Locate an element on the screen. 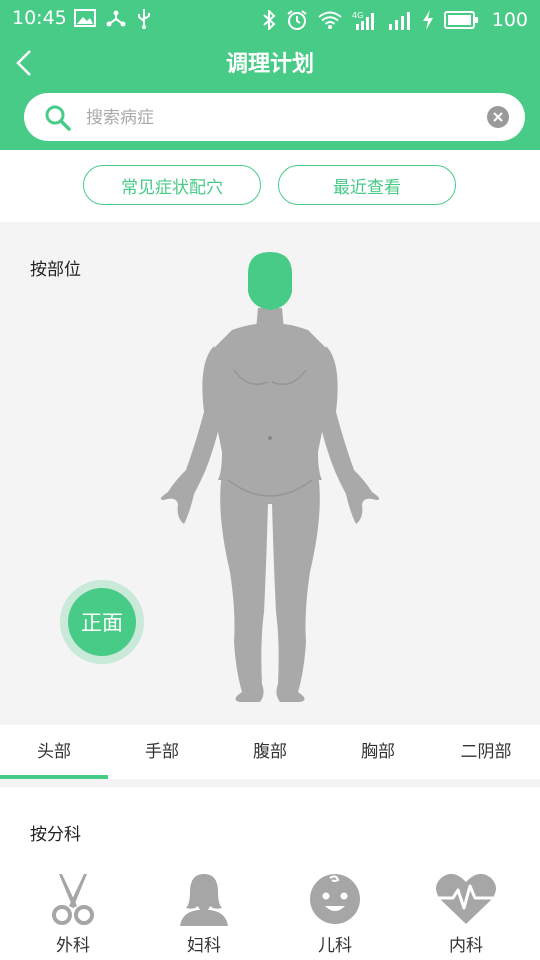 Image resolution: width=540 pixels, height=960 pixels. svg-text: 4G is located at coordinates (357, 15).